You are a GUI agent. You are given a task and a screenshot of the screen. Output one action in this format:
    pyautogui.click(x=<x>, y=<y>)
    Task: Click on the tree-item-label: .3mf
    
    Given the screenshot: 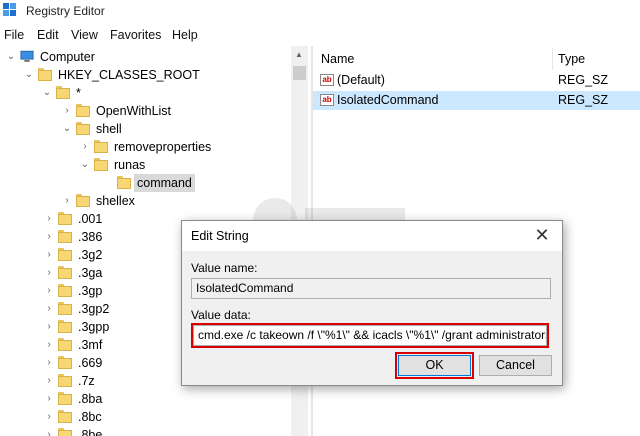 What is the action you would take?
    pyautogui.click(x=90, y=345)
    